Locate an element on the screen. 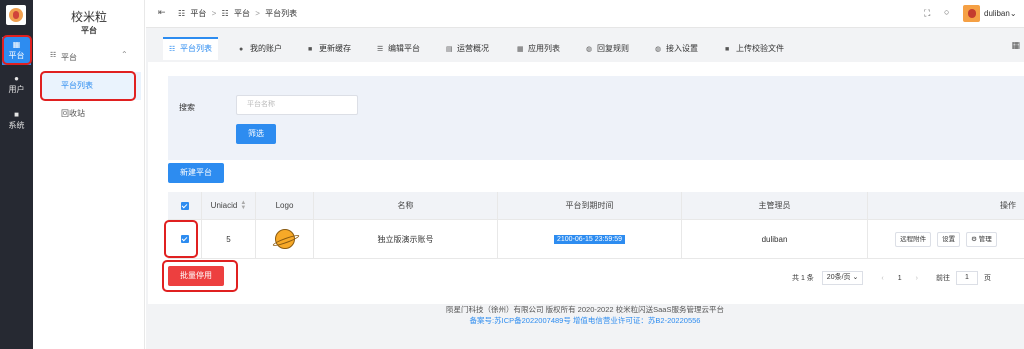 The image size is (1024, 349). next-page-icon: › is located at coordinates (917, 278).